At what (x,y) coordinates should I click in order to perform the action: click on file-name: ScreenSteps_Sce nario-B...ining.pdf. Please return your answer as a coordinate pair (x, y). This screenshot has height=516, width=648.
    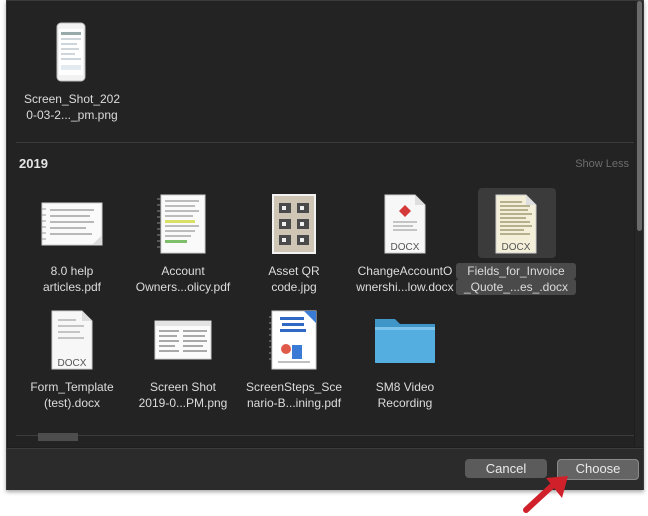
    Looking at the image, I should click on (294, 395).